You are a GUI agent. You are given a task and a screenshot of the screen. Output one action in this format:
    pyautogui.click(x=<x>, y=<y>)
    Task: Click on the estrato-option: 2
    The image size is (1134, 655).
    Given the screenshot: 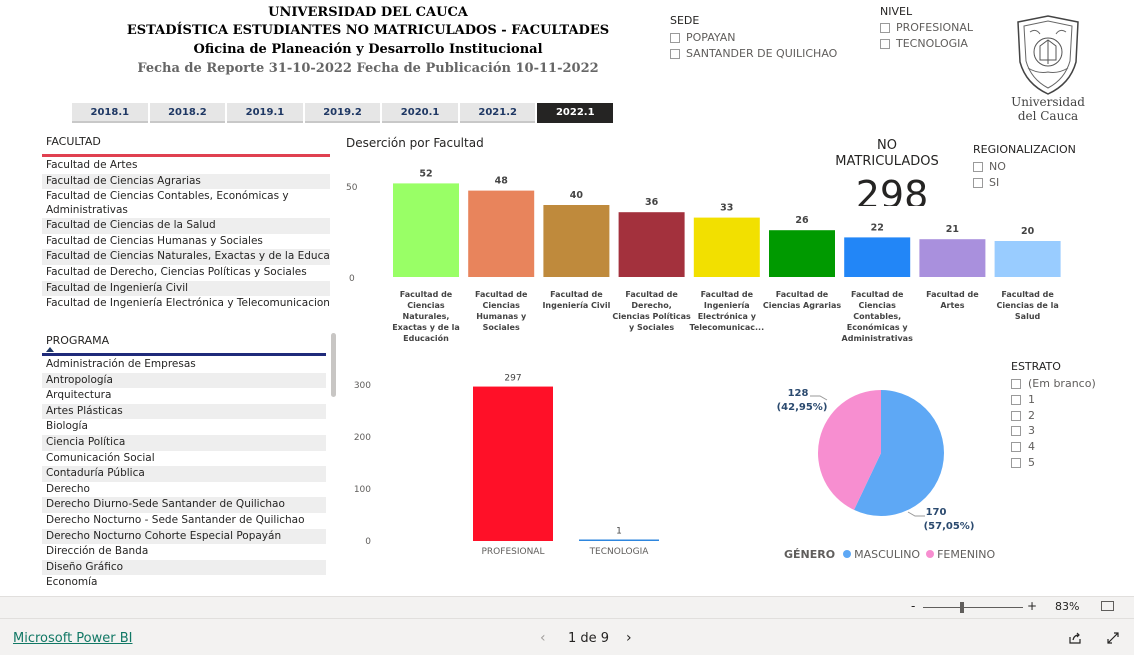 What is the action you would take?
    pyautogui.click(x=1023, y=415)
    